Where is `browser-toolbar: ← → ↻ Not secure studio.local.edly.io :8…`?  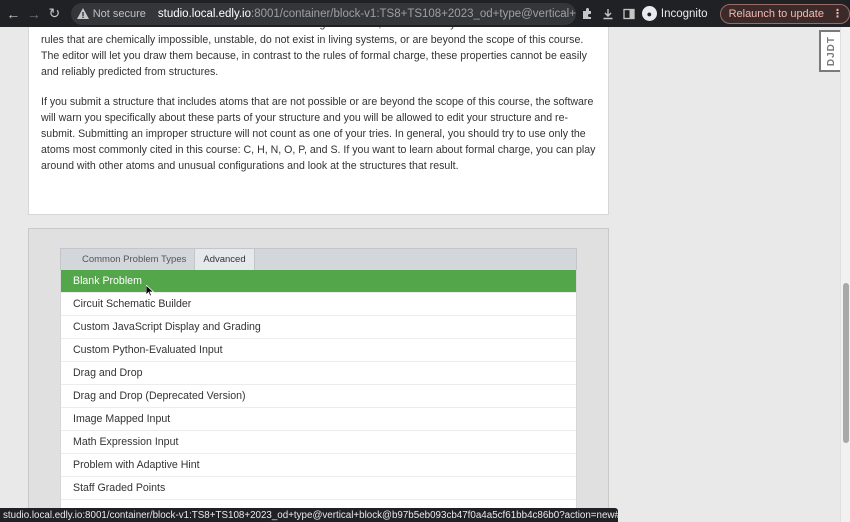
browser-toolbar: ← → ↻ Not secure studio.local.edly.io :8… is located at coordinates (425, 13).